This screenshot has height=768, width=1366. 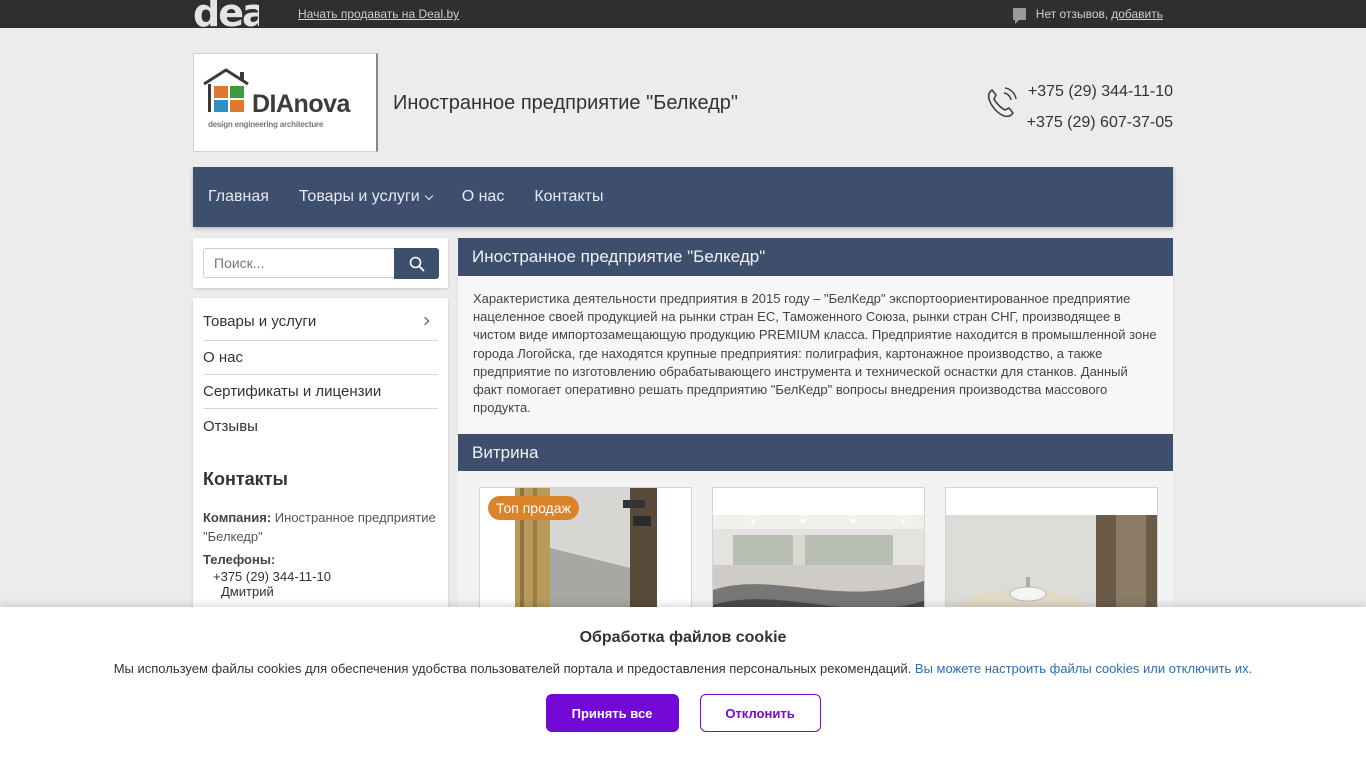 I want to click on accept-all-button: Принять все, so click(x=612, y=713).